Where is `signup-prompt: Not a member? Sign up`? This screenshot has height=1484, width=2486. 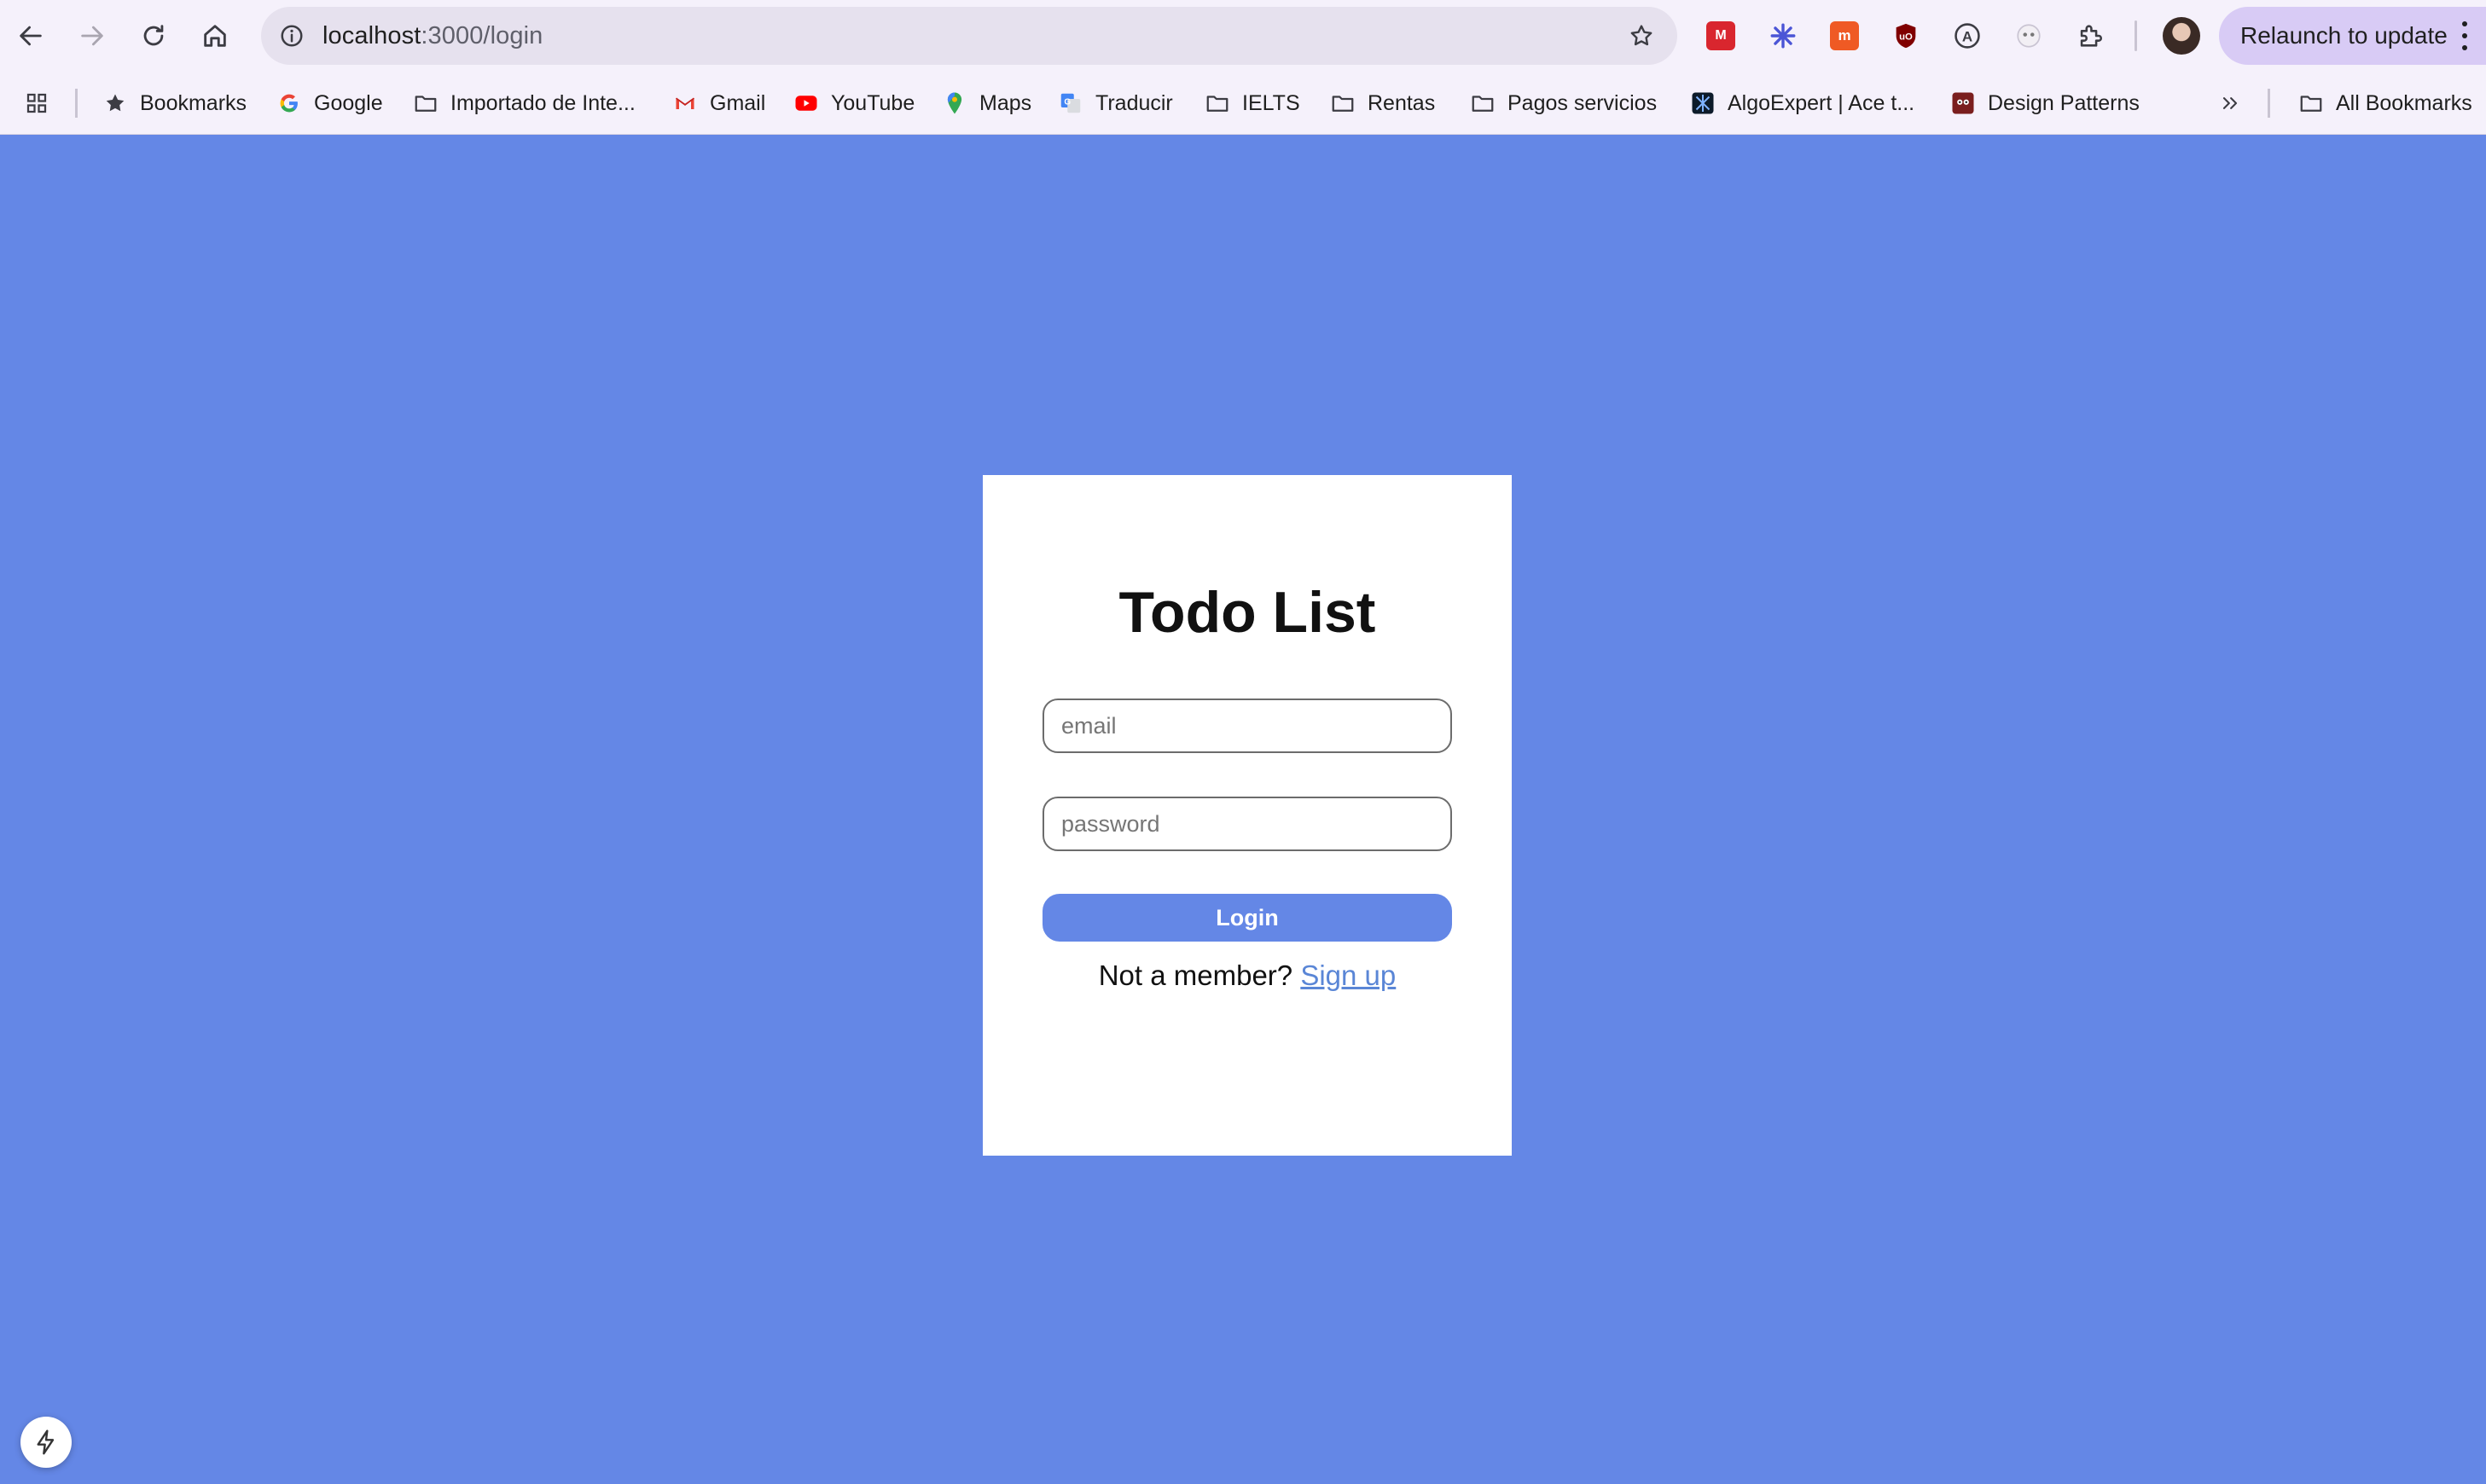
signup-prompt: Not a member? Sign up is located at coordinates (1247, 975).